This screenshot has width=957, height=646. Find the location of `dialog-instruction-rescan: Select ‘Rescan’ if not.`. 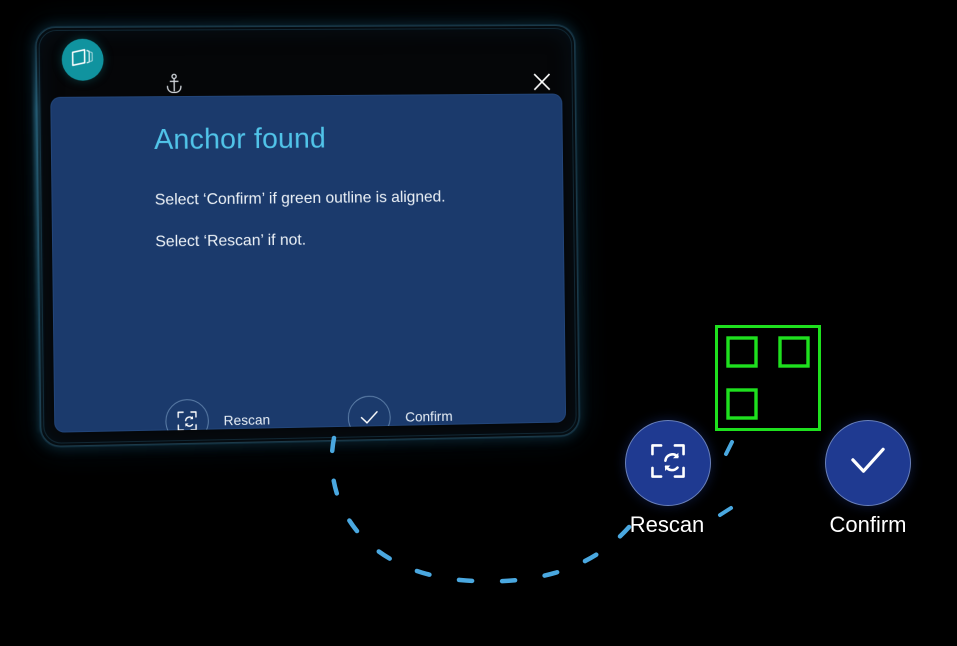

dialog-instruction-rescan: Select ‘Rescan’ if not. is located at coordinates (231, 241).